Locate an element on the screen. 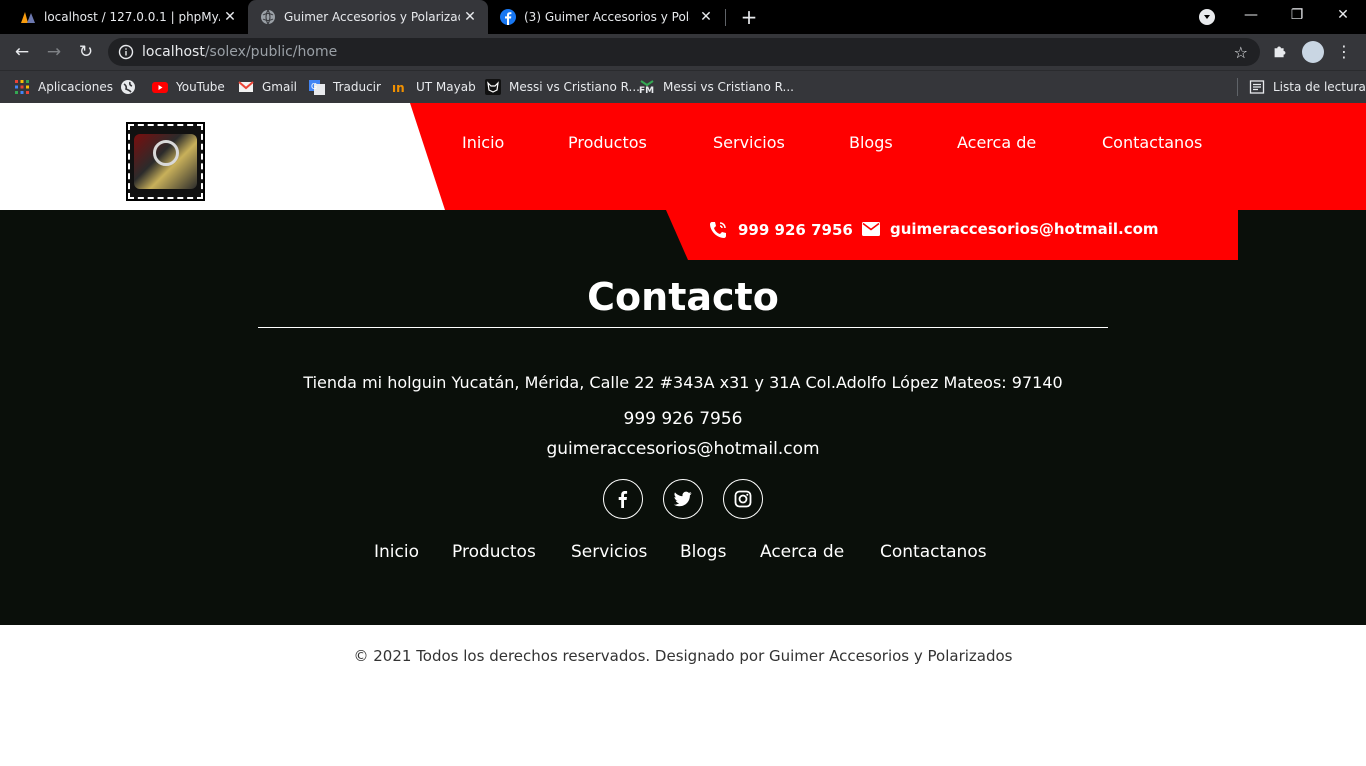 The width and height of the screenshot is (1366, 766). profile-avatar is located at coordinates (1313, 52).